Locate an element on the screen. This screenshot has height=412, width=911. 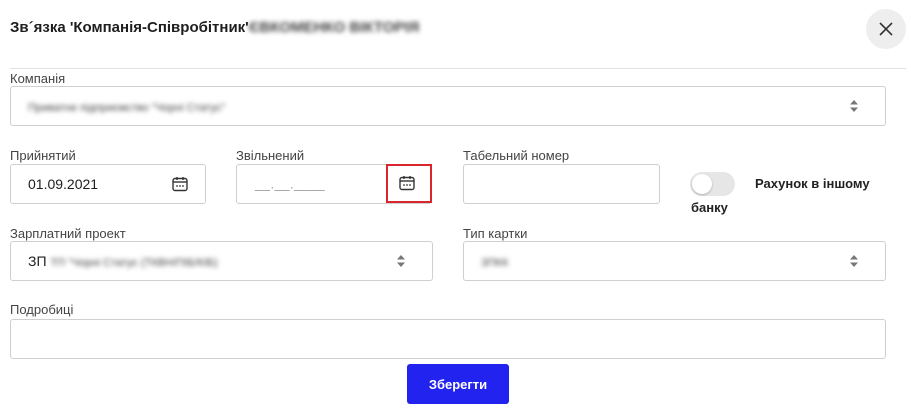
fired-calendar-button is located at coordinates (409, 183).